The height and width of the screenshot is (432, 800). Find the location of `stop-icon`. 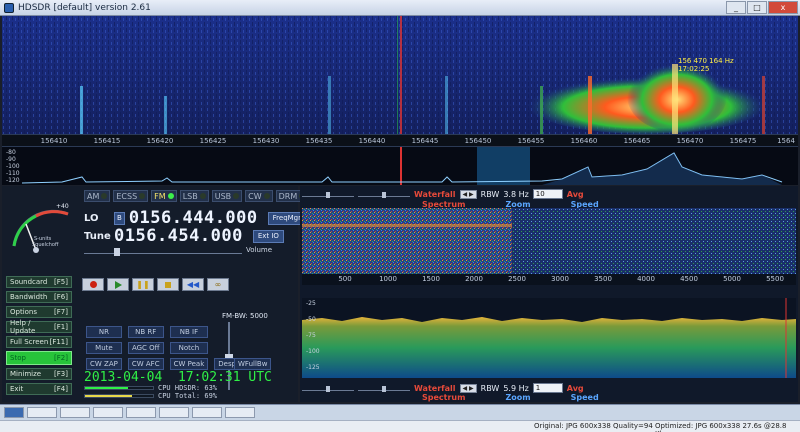

stop-icon is located at coordinates (168, 284).